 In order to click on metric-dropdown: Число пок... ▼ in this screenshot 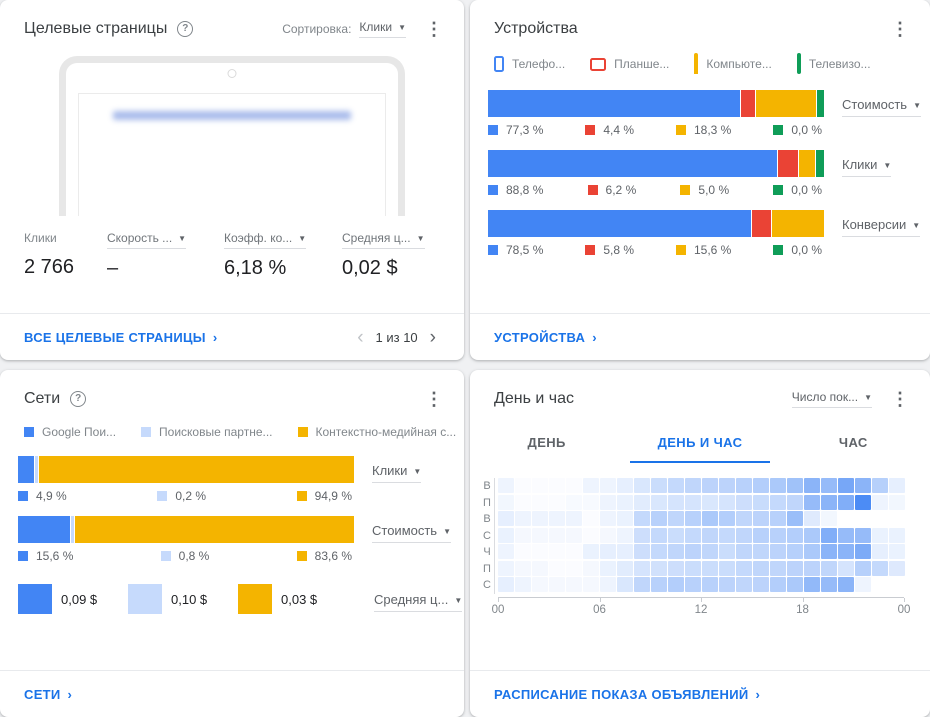, I will do `click(831, 399)`.